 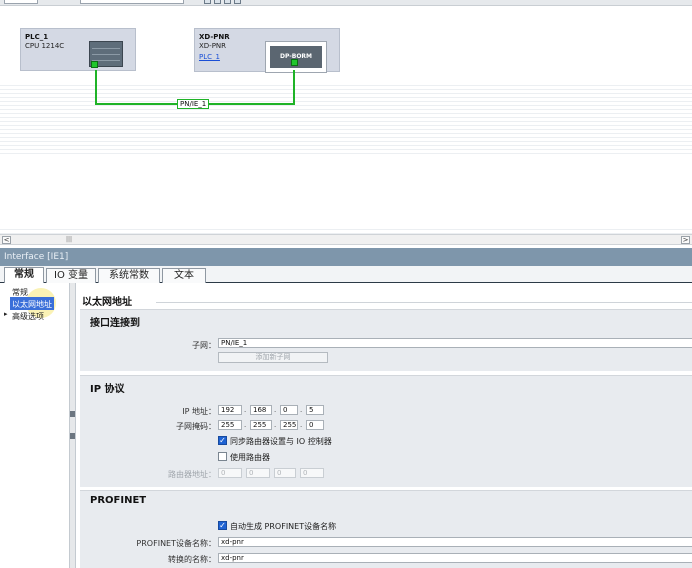 What do you see at coordinates (346, 274) in the screenshot?
I see `inspector-tabs: 常规 IO 变量 系统常数 文本` at bounding box center [346, 274].